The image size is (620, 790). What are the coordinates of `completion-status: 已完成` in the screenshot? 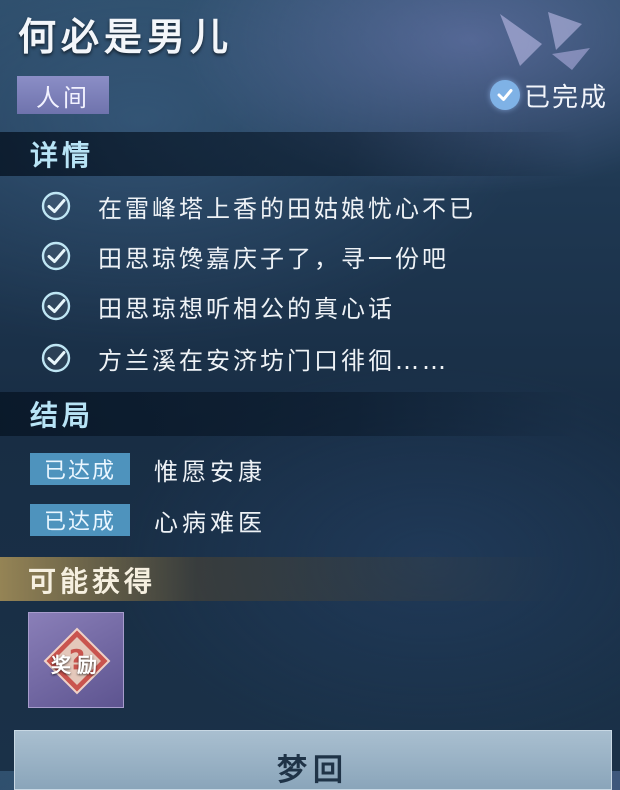 It's located at (548, 95).